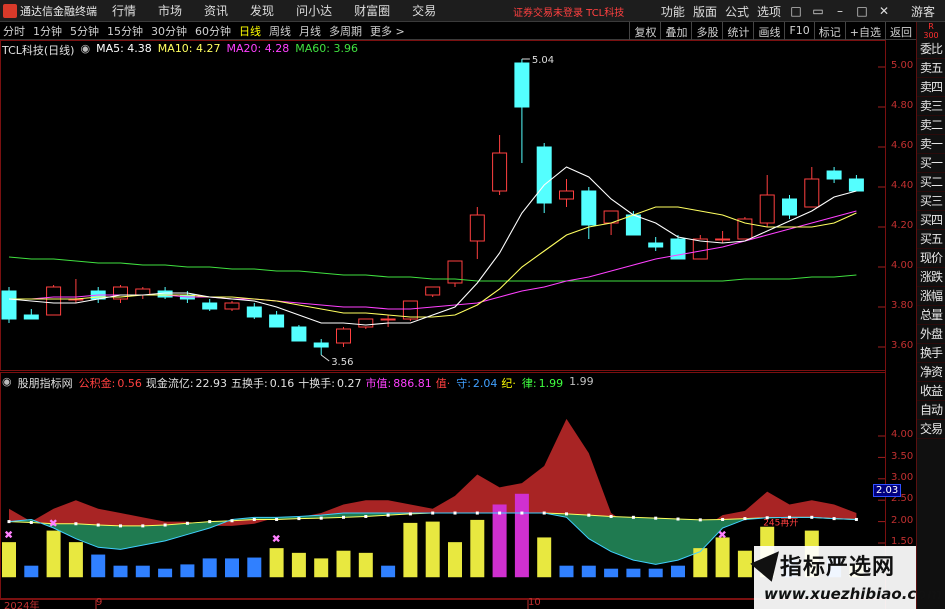 The image size is (945, 609). Describe the element at coordinates (931, 410) in the screenshot. I see `side-panel-item: 自动` at that location.